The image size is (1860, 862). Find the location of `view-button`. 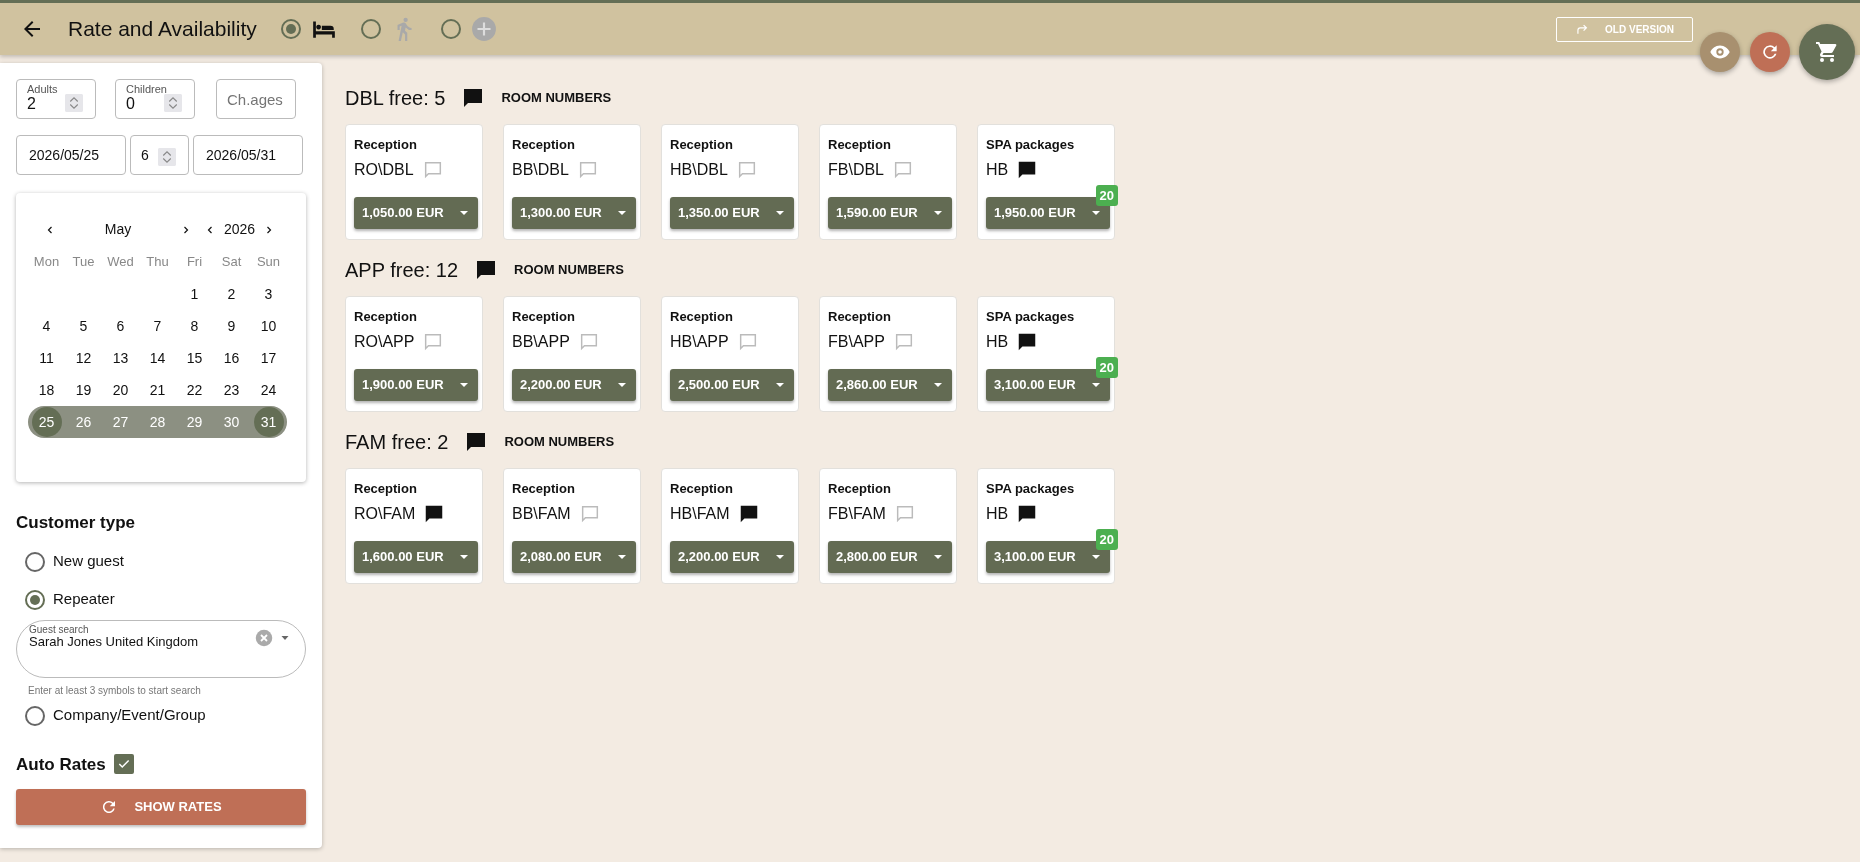

view-button is located at coordinates (1720, 52).